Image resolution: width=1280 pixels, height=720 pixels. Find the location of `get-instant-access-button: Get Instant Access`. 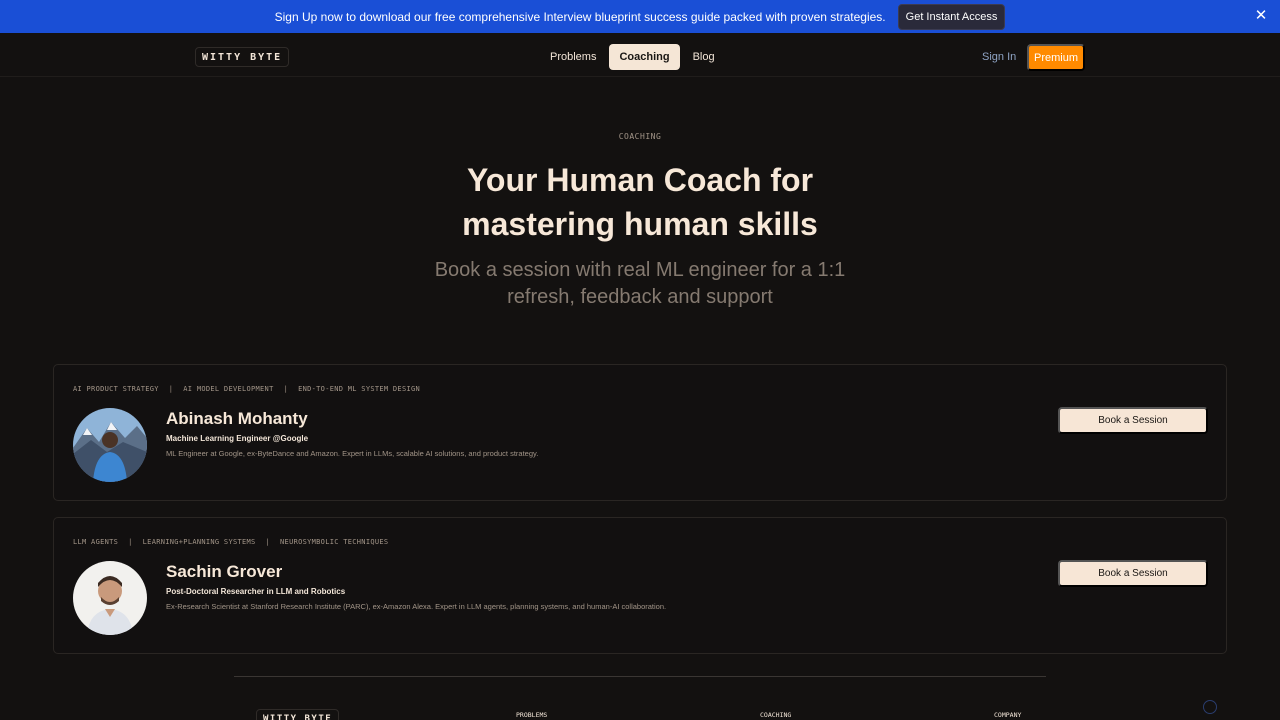

get-instant-access-button: Get Instant Access is located at coordinates (951, 16).